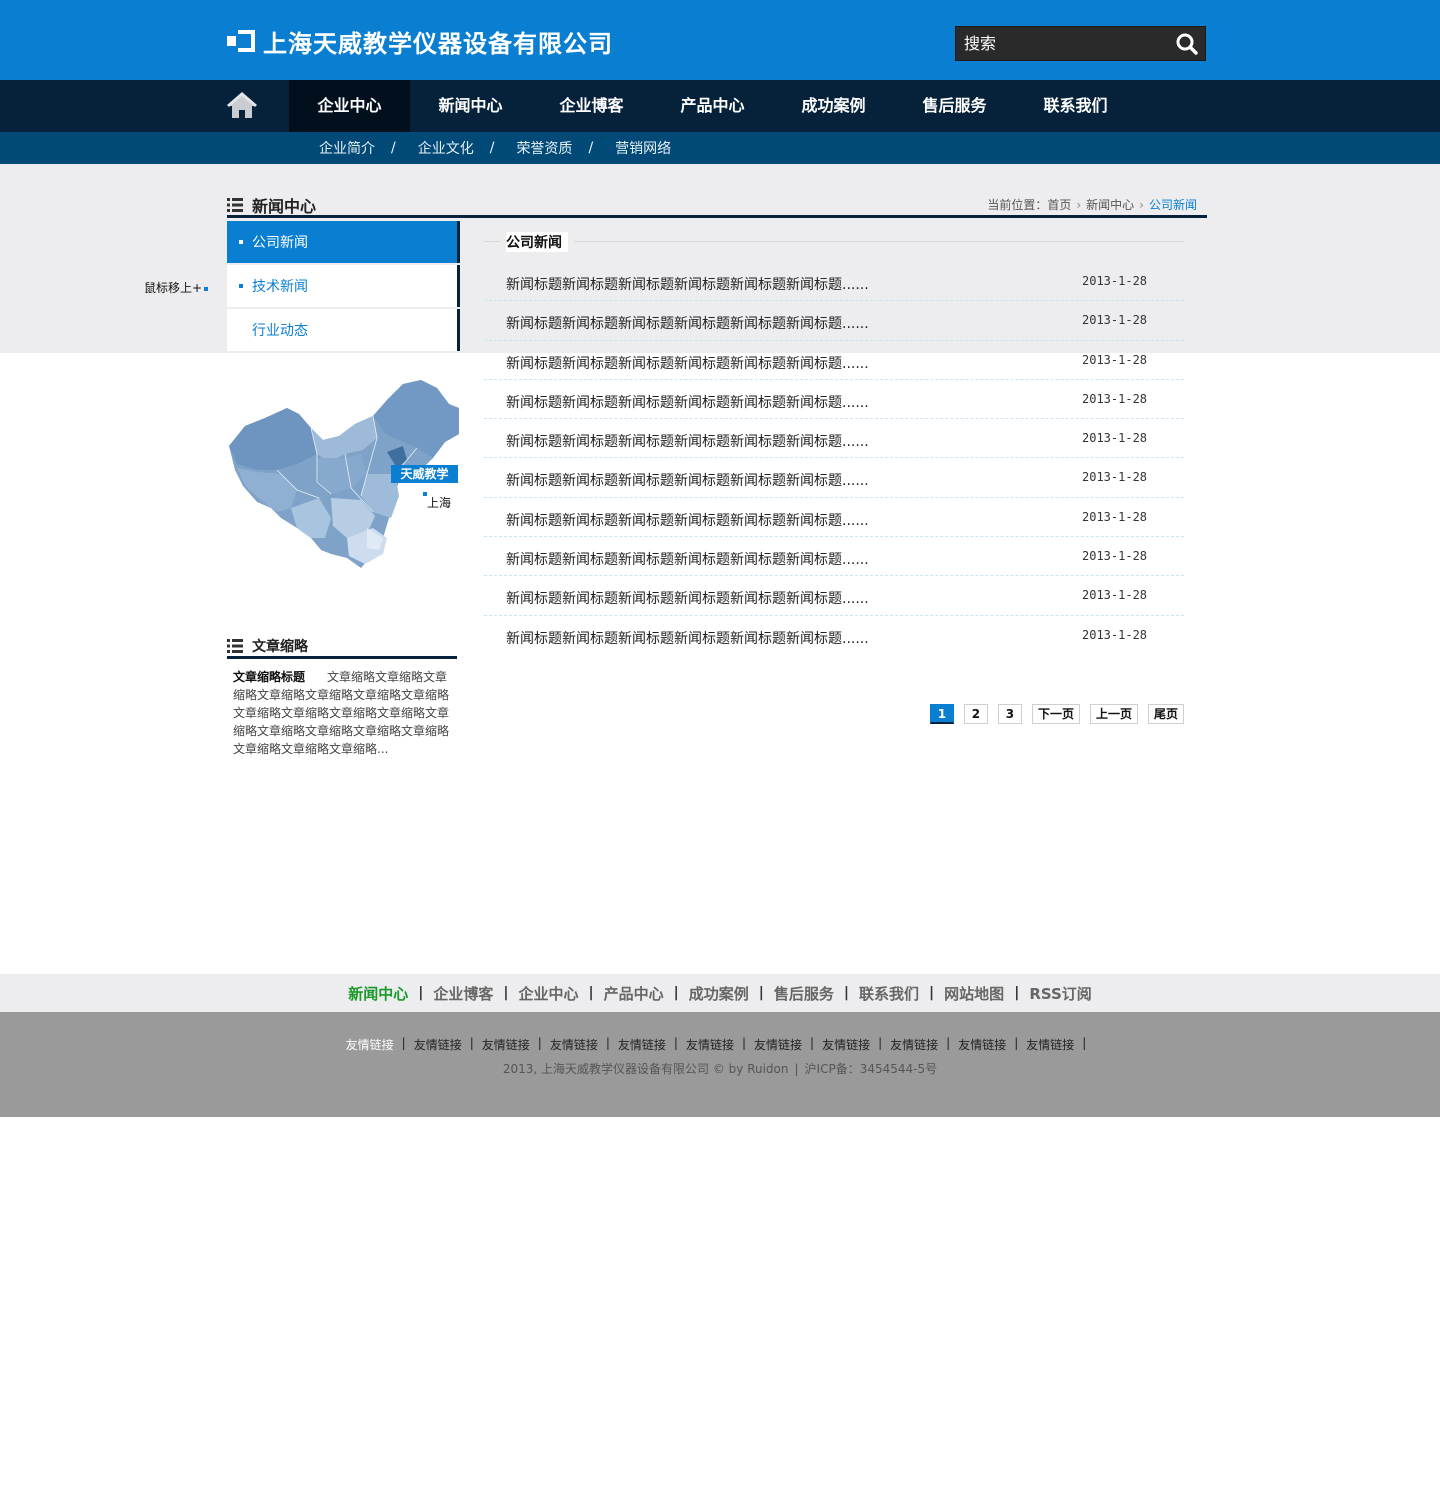  I want to click on next-page-button: 下一页, so click(1055, 714).